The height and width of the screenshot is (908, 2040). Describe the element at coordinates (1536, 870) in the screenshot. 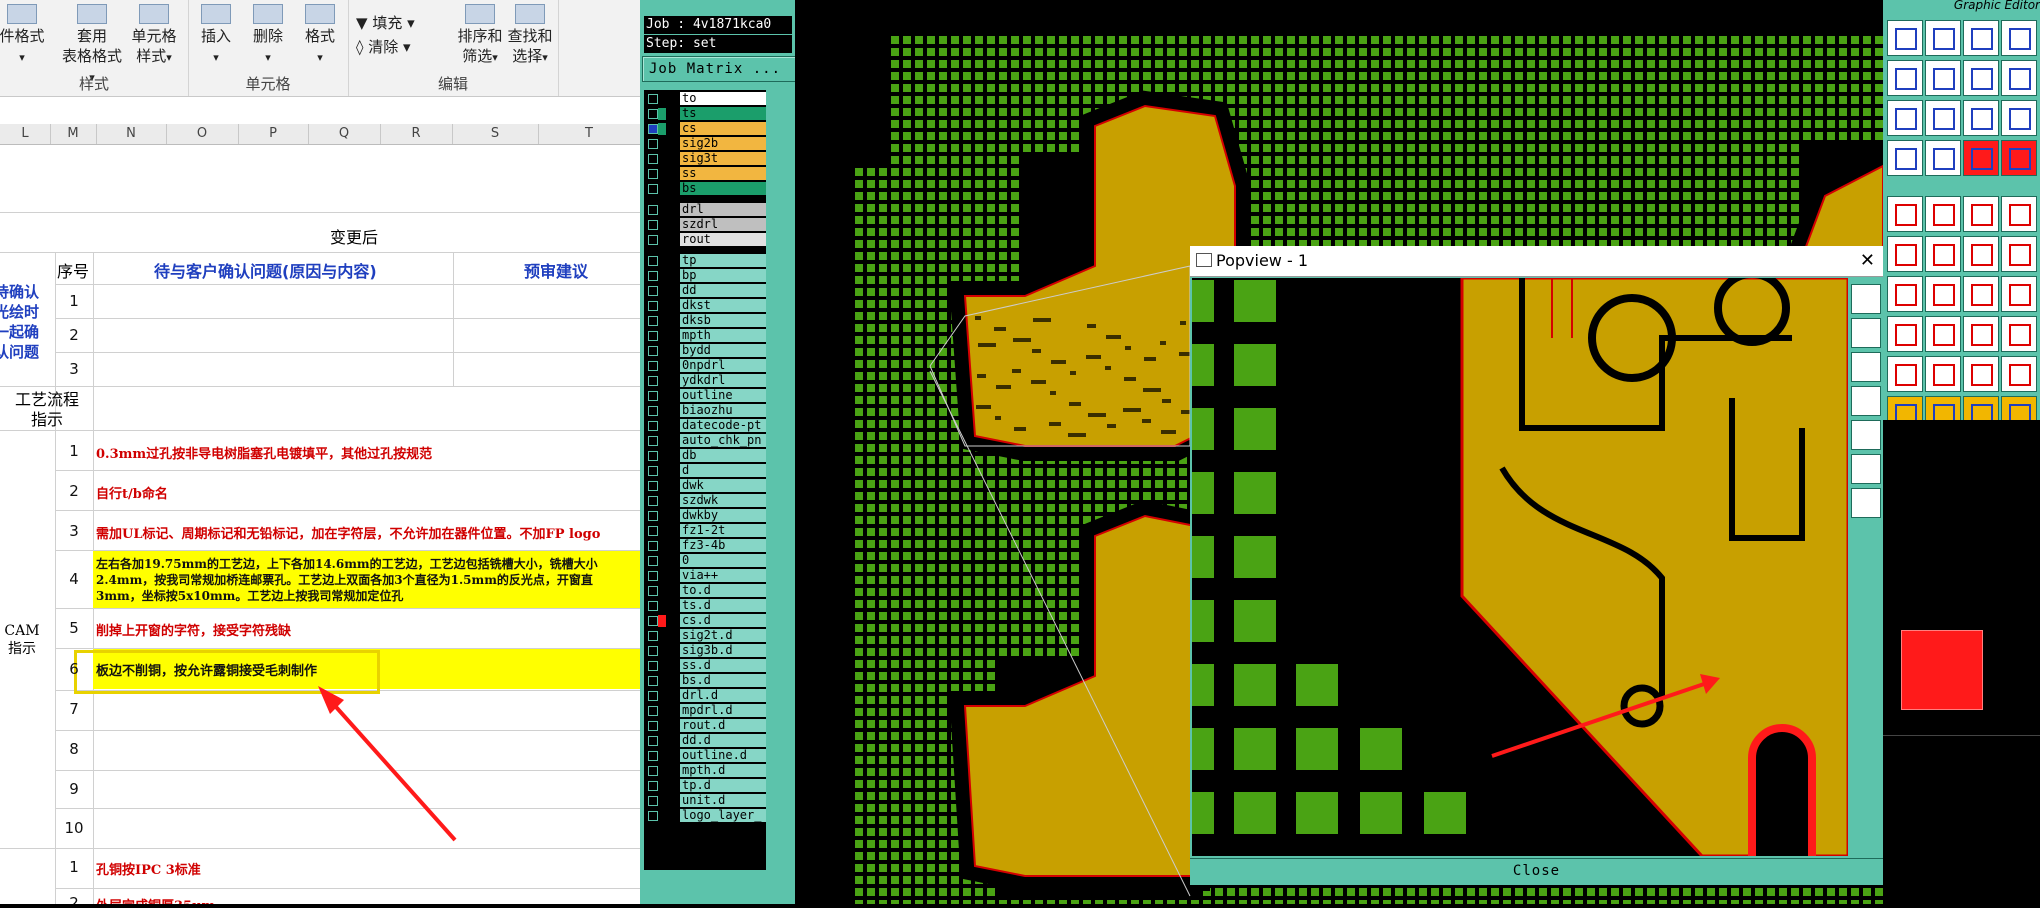

I see `popview-close-button: Close` at that location.